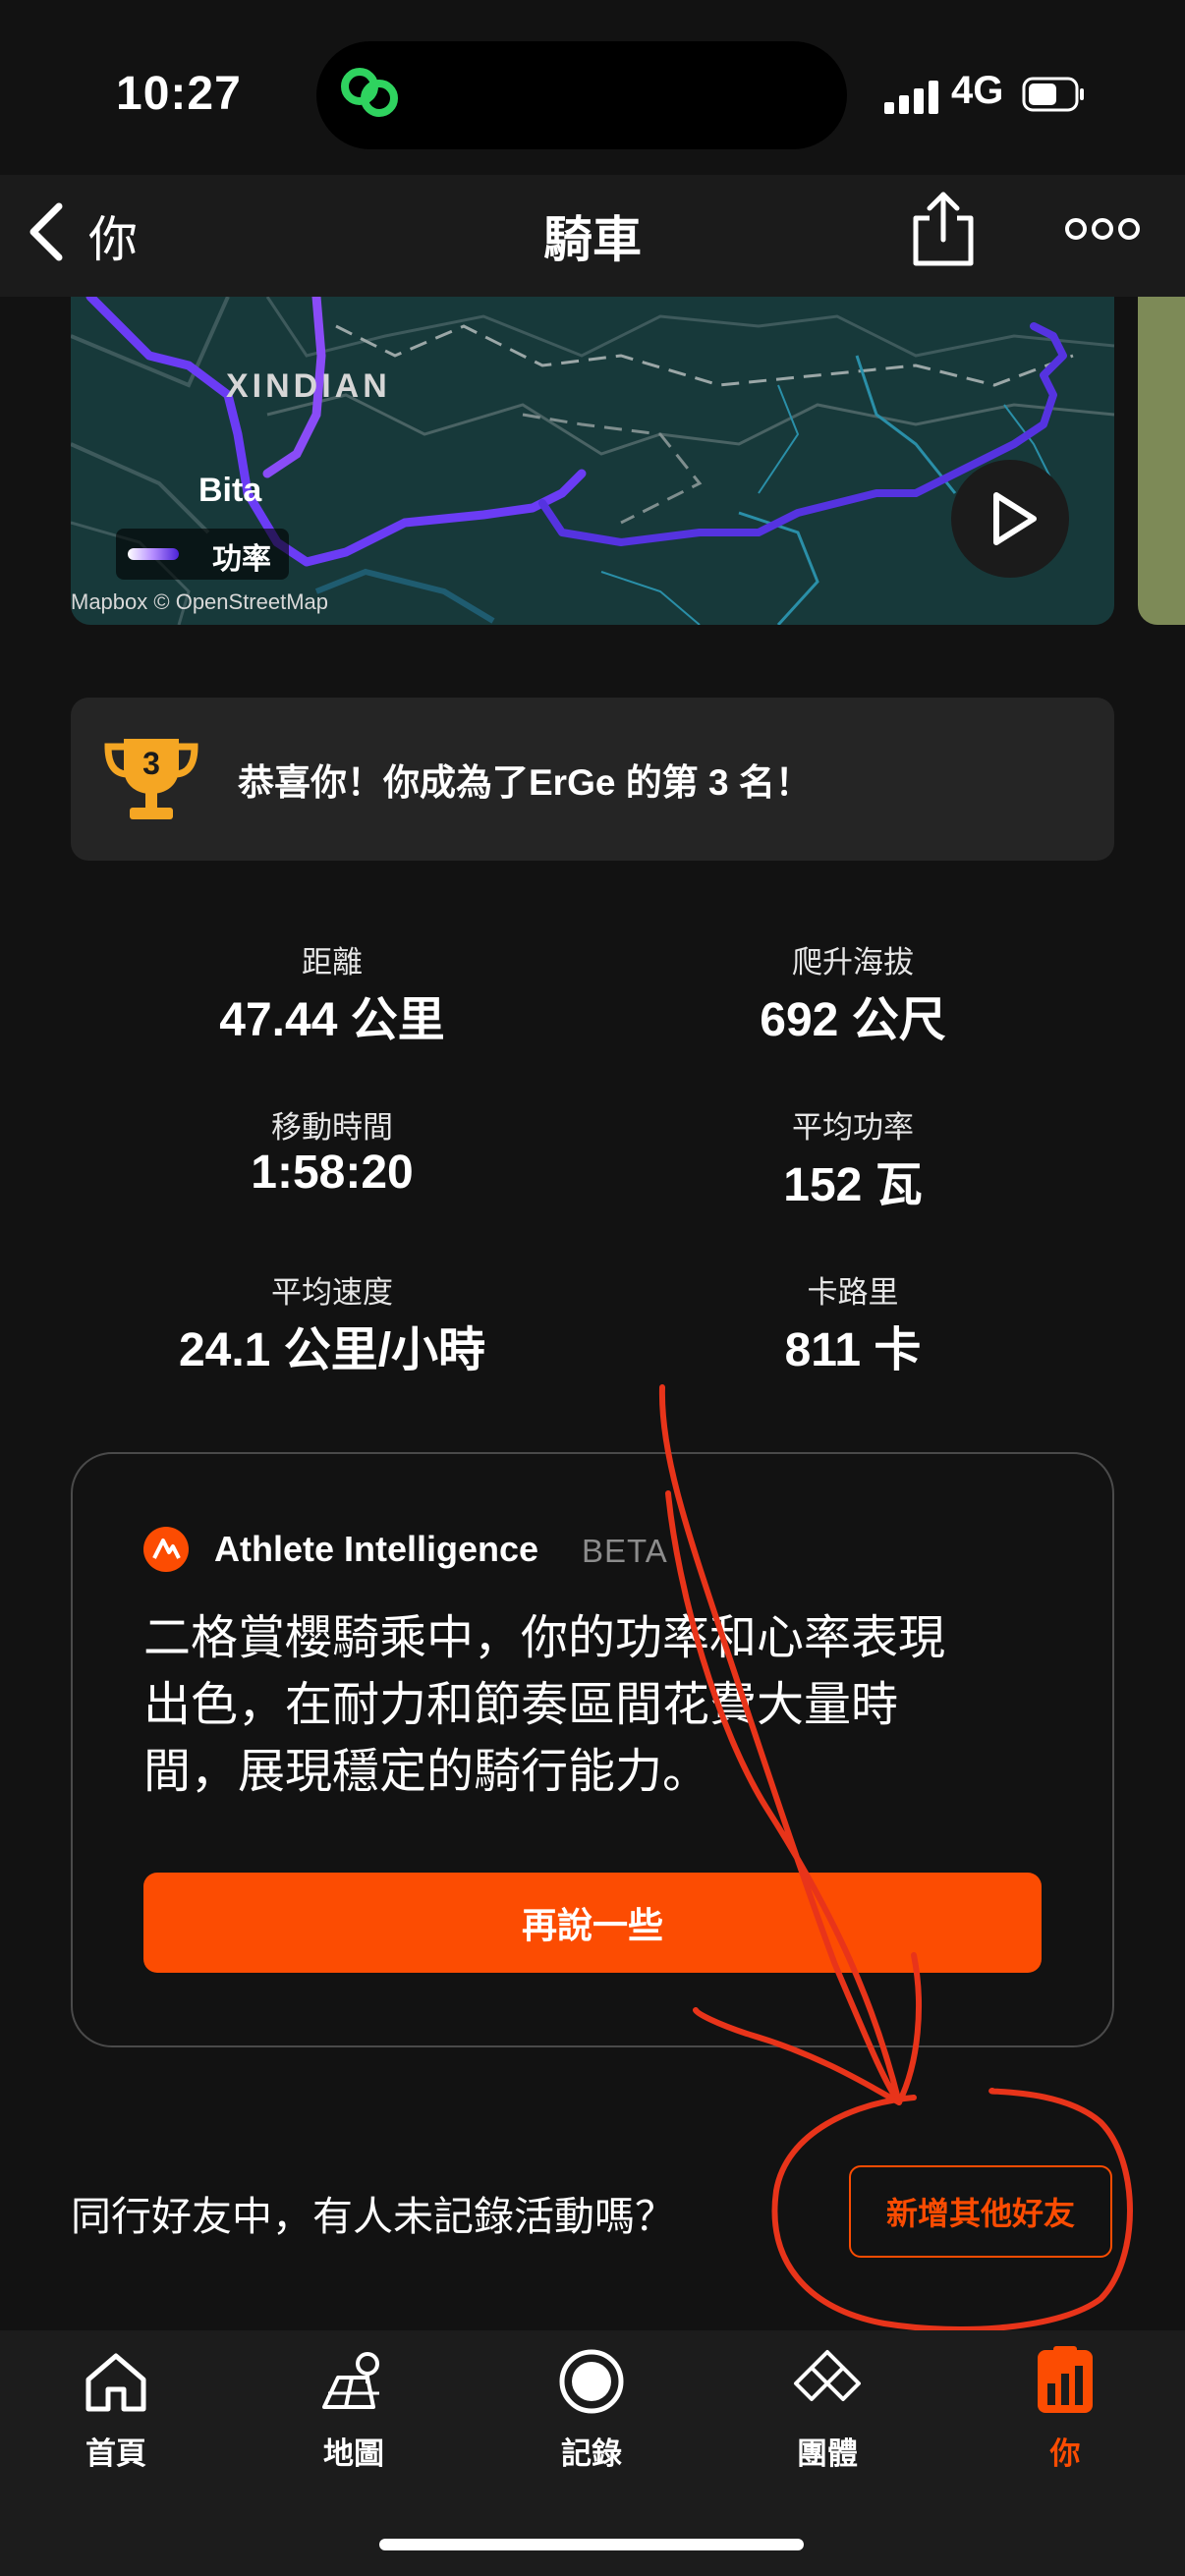  What do you see at coordinates (373, 2216) in the screenshot?
I see `friends-question: 同行好友中，有人未記錄活動嗎？` at bounding box center [373, 2216].